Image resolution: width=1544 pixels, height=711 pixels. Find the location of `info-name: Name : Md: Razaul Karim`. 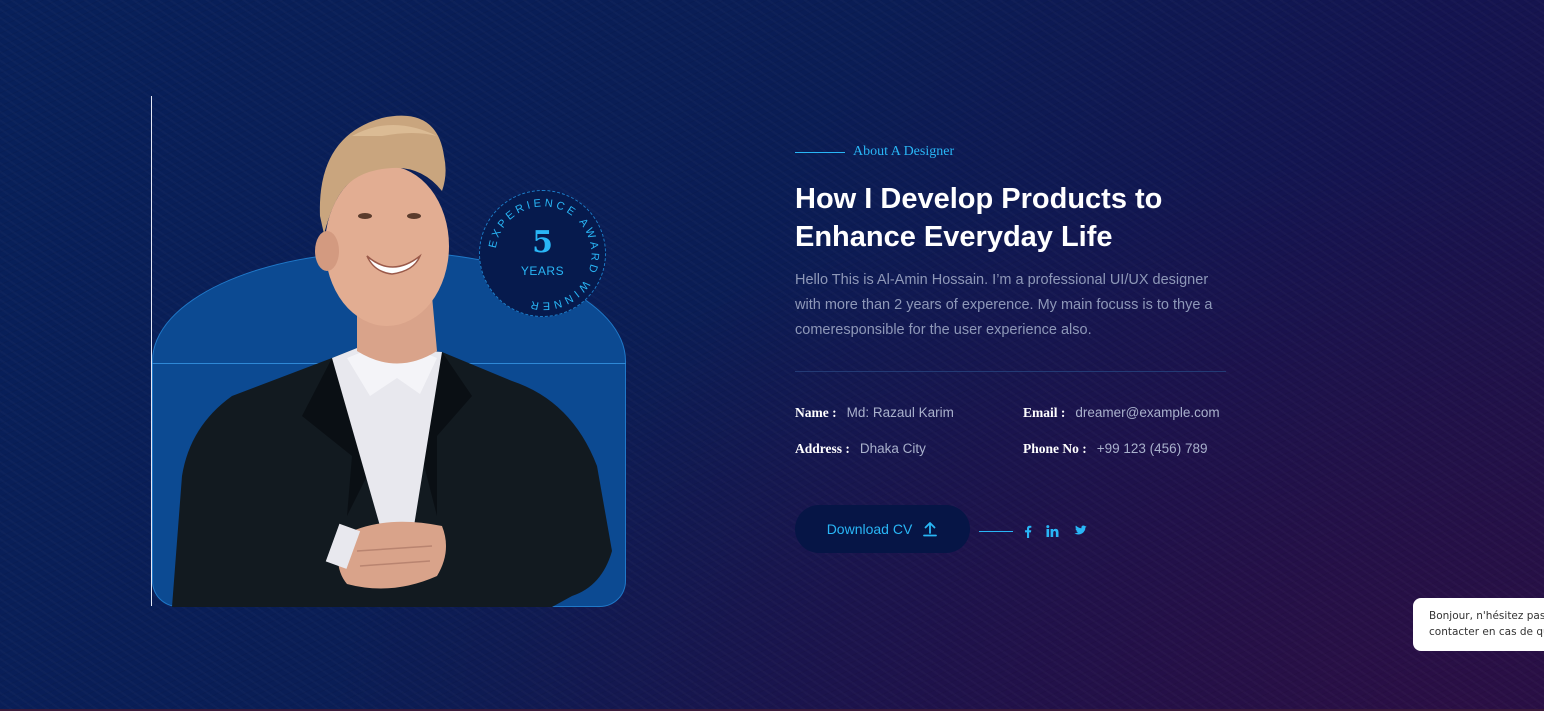

info-name: Name : Md: Razaul Karim is located at coordinates (874, 413).